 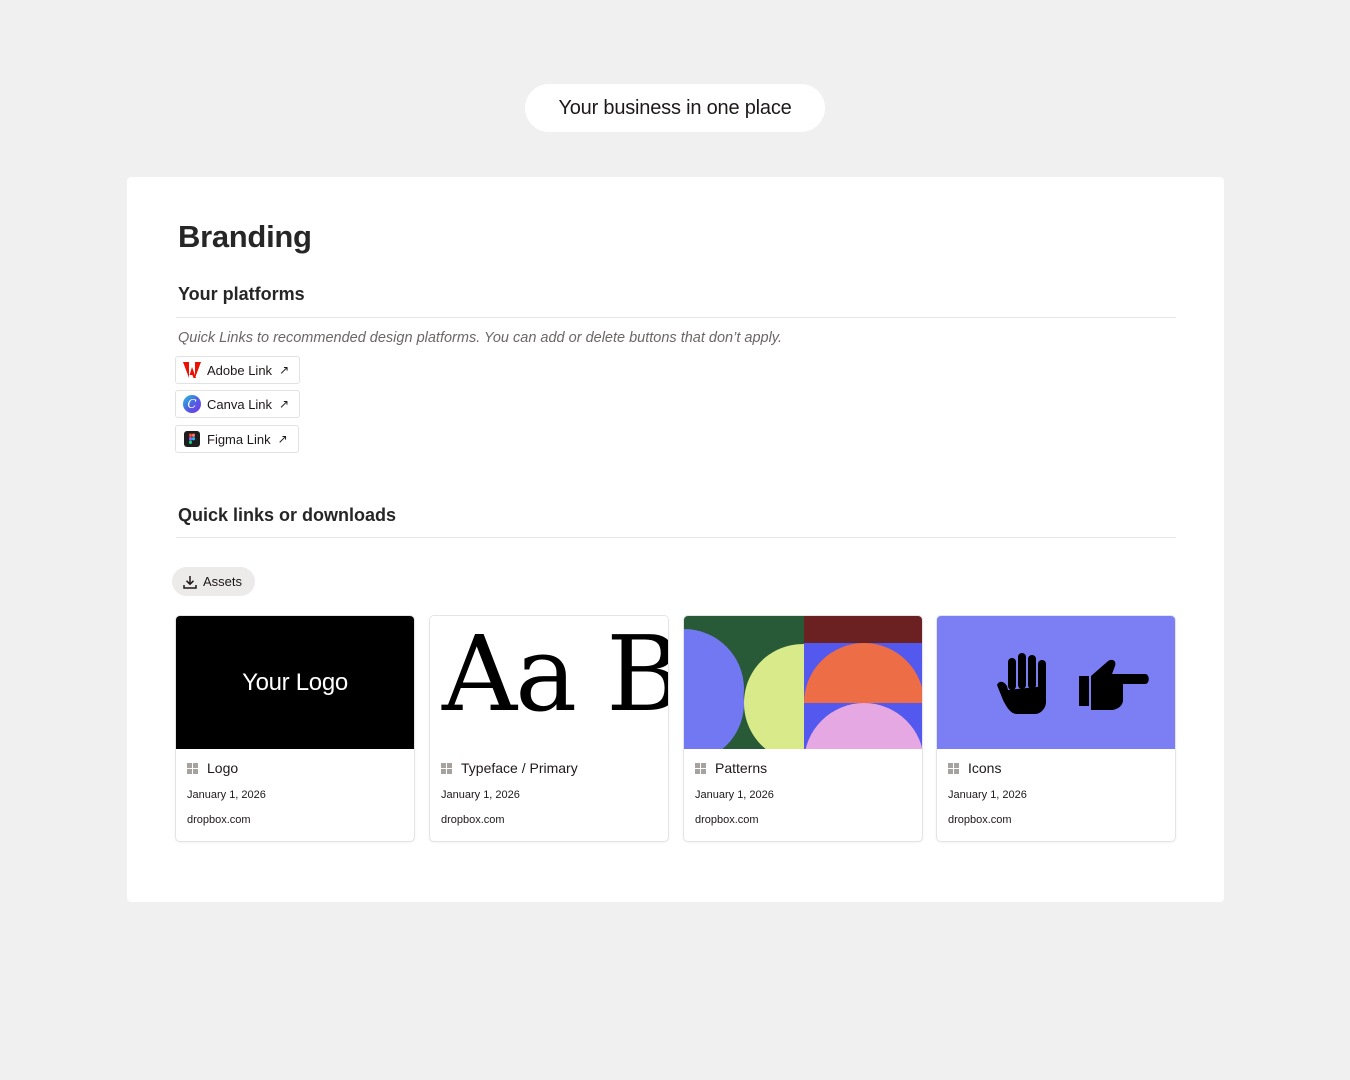 What do you see at coordinates (241, 294) in the screenshot?
I see `platforms-heading: Your platforms` at bounding box center [241, 294].